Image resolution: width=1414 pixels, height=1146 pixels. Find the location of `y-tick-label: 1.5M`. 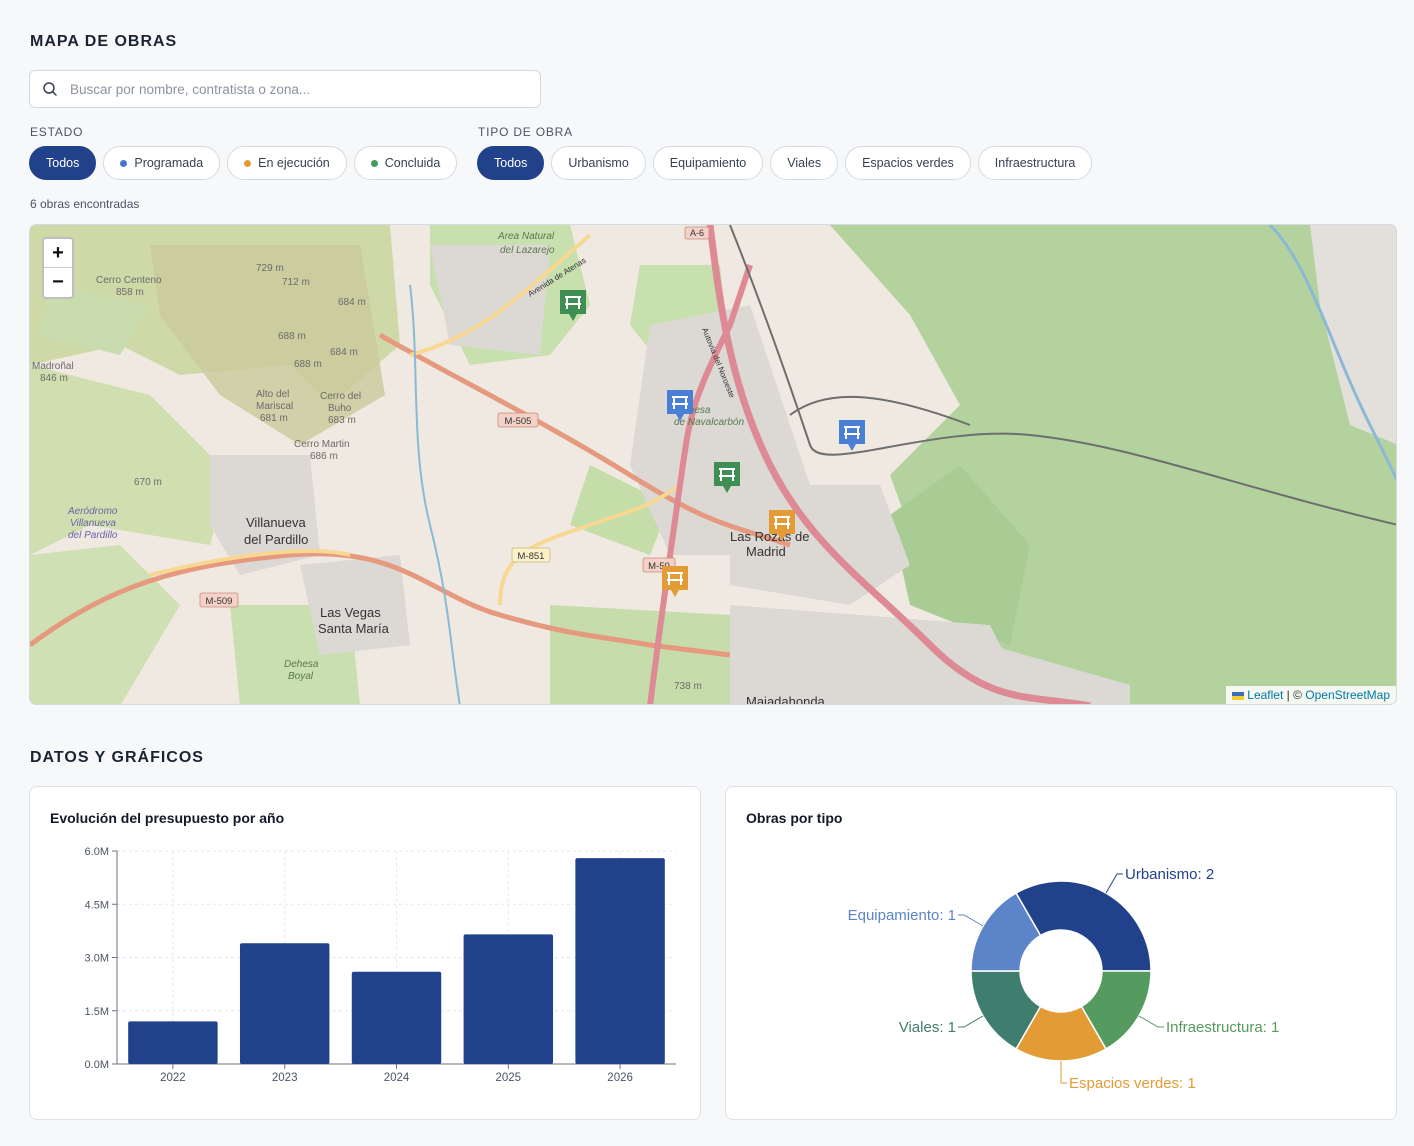

y-tick-label: 1.5M is located at coordinates (97, 1012).